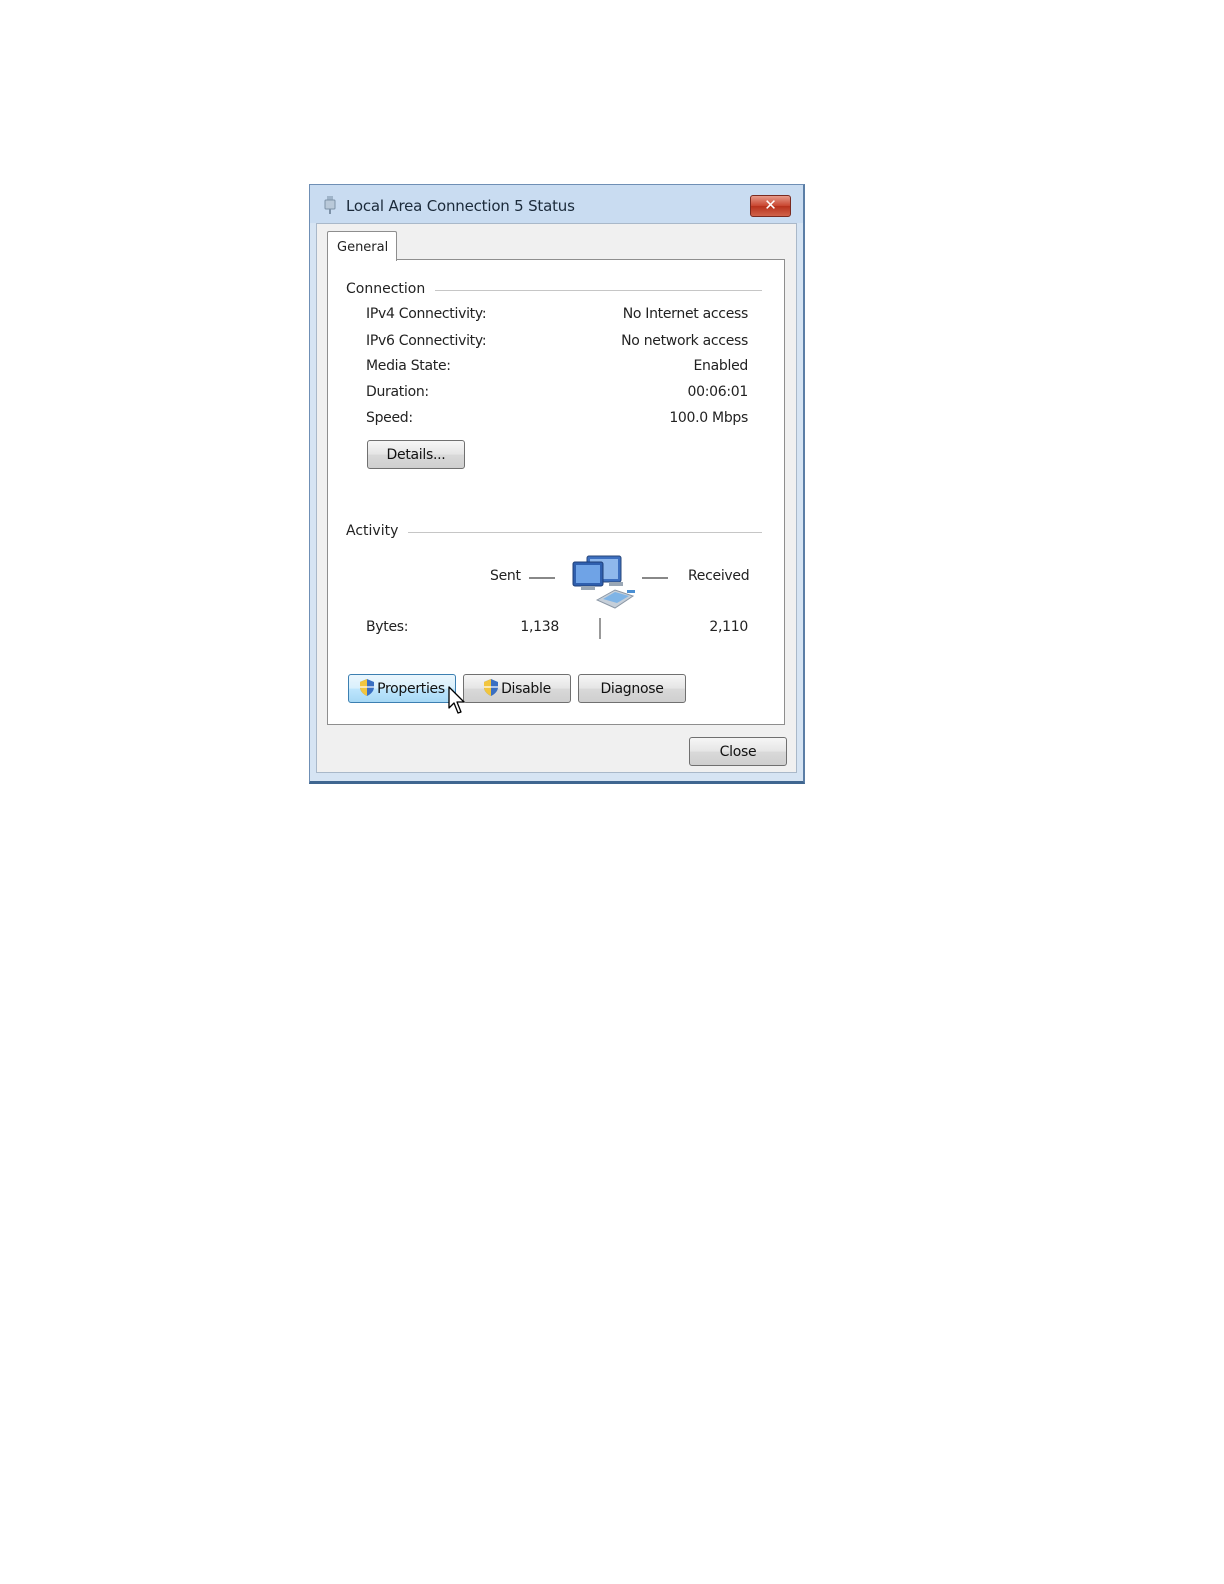 This screenshot has height=1584, width=1224. Describe the element at coordinates (397, 392) in the screenshot. I see `duration-label: Duration:` at that location.